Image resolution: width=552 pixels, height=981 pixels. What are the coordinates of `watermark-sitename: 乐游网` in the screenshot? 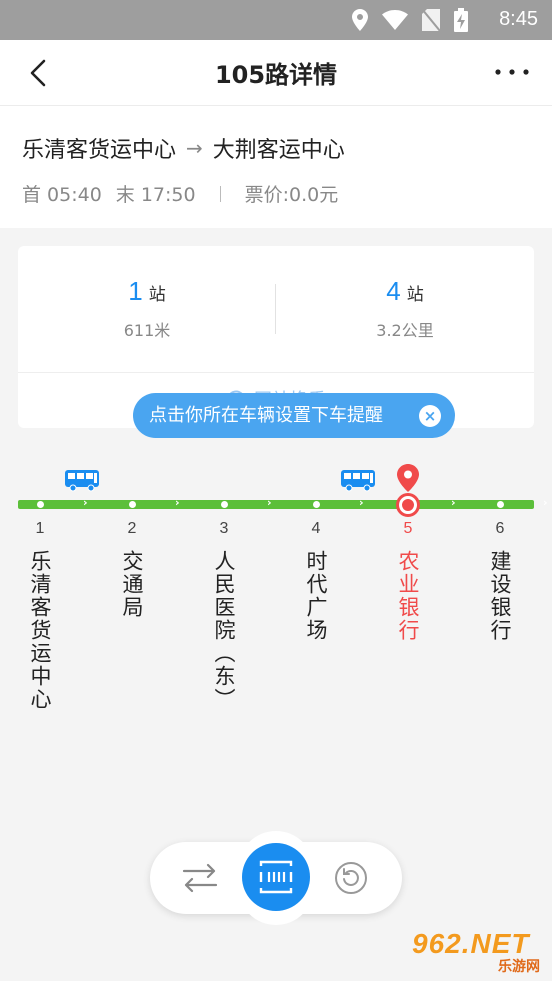 It's located at (519, 967).